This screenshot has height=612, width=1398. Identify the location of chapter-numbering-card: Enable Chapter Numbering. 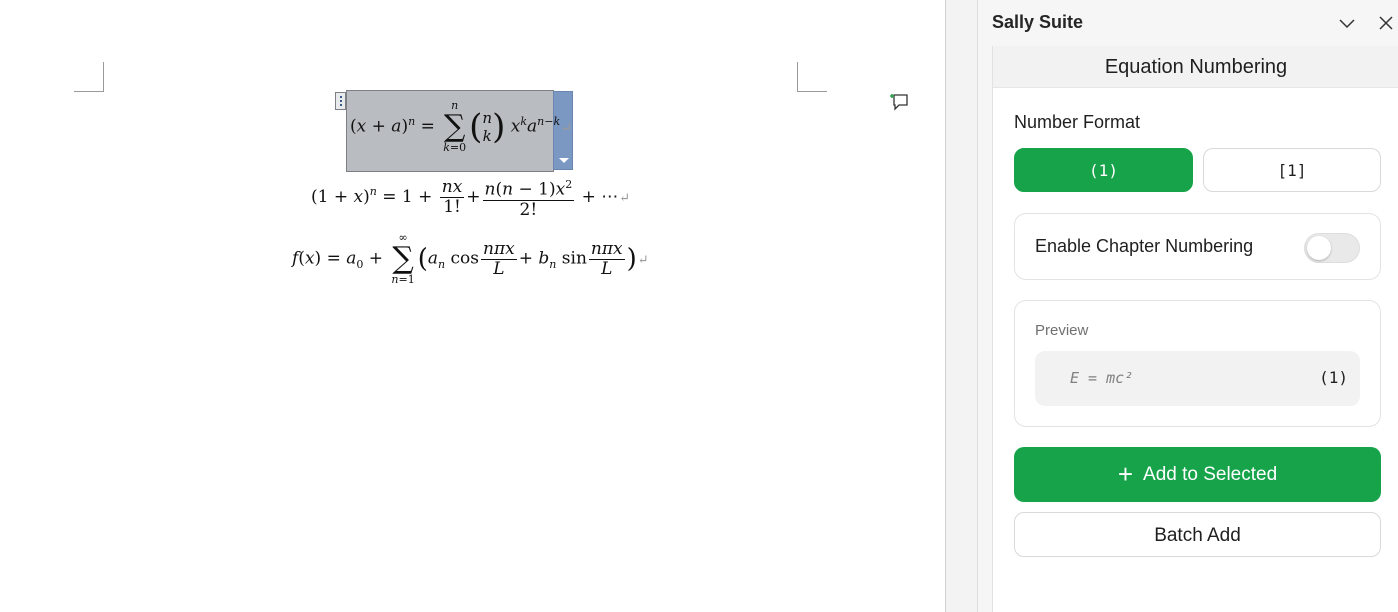
(1197, 246).